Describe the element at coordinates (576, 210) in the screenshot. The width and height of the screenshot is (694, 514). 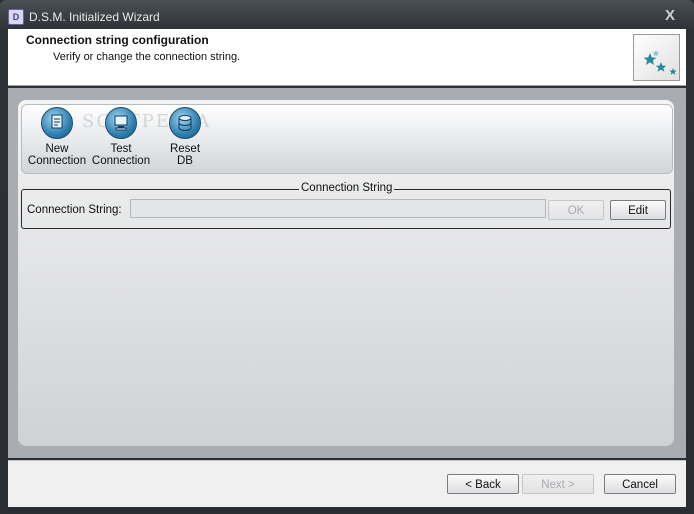
I see `ok-button: OK` at that location.